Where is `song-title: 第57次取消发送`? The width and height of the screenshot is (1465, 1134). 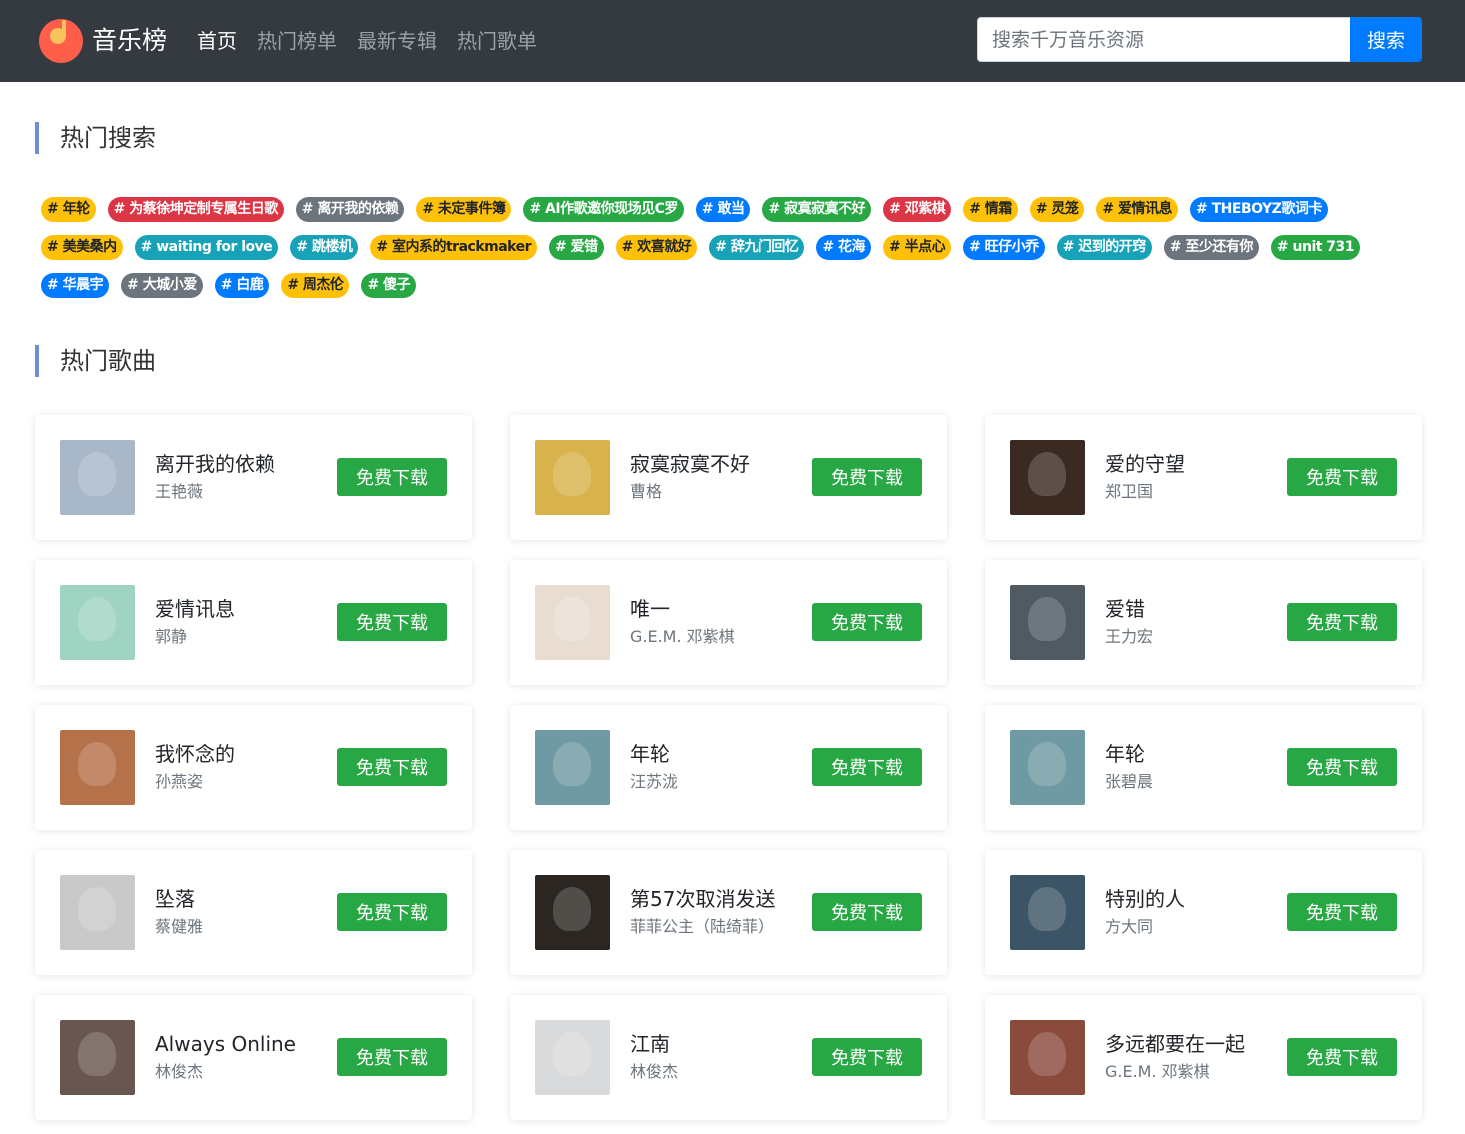 song-title: 第57次取消发送 is located at coordinates (702, 899).